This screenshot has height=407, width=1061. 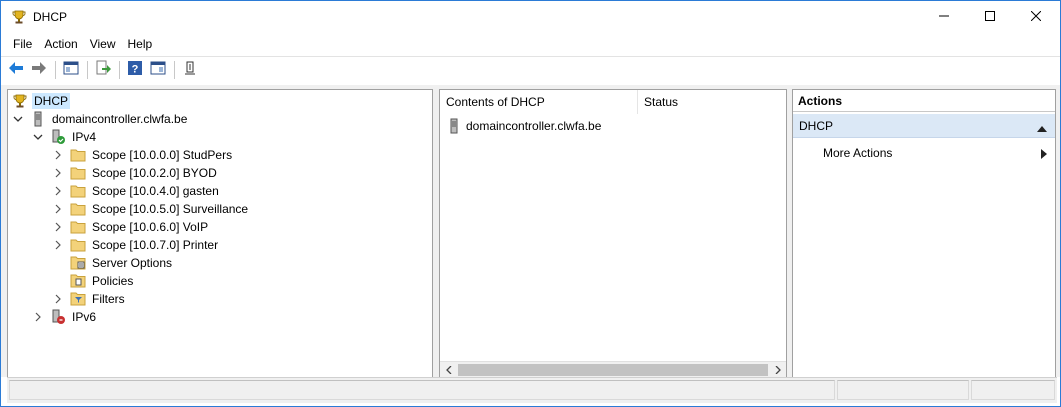 I want to click on list-item-name: domaincontroller.clwfa.be, so click(x=534, y=126).